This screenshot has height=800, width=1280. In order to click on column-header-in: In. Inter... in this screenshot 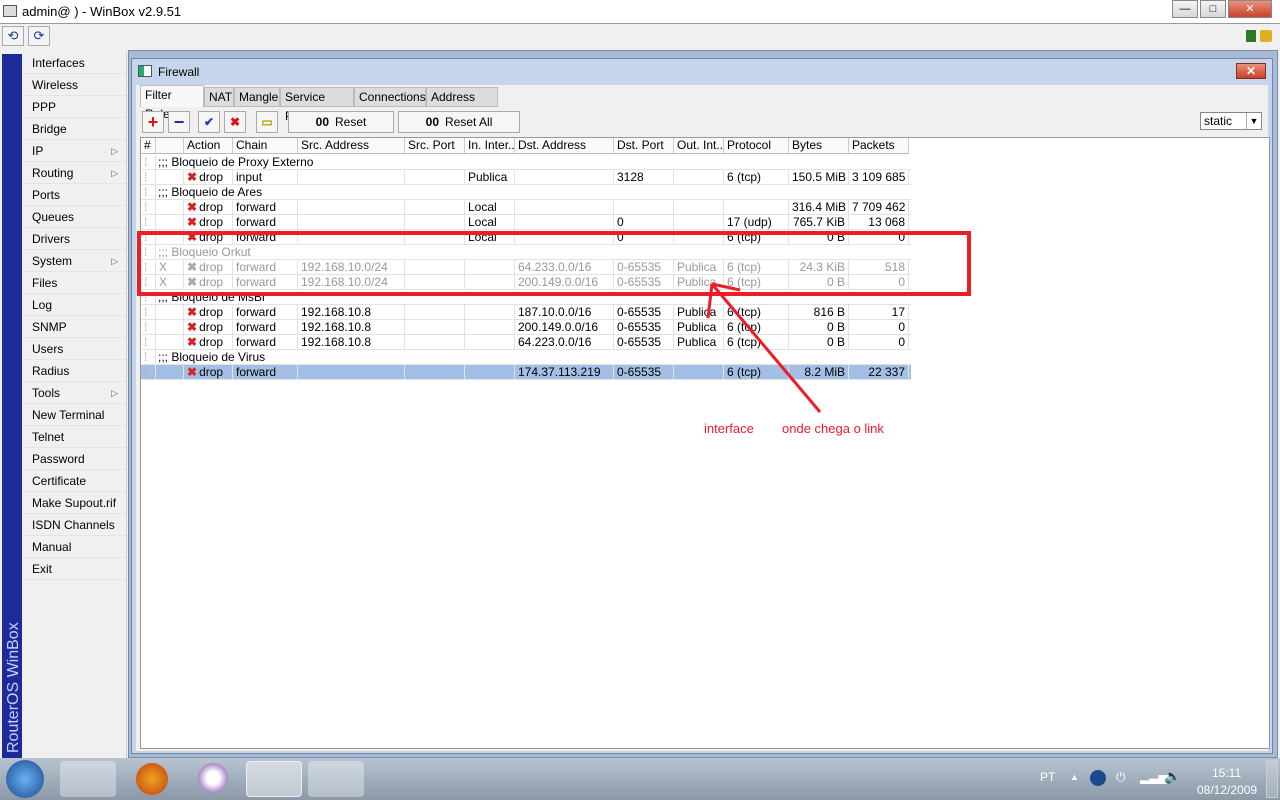, I will do `click(490, 146)`.